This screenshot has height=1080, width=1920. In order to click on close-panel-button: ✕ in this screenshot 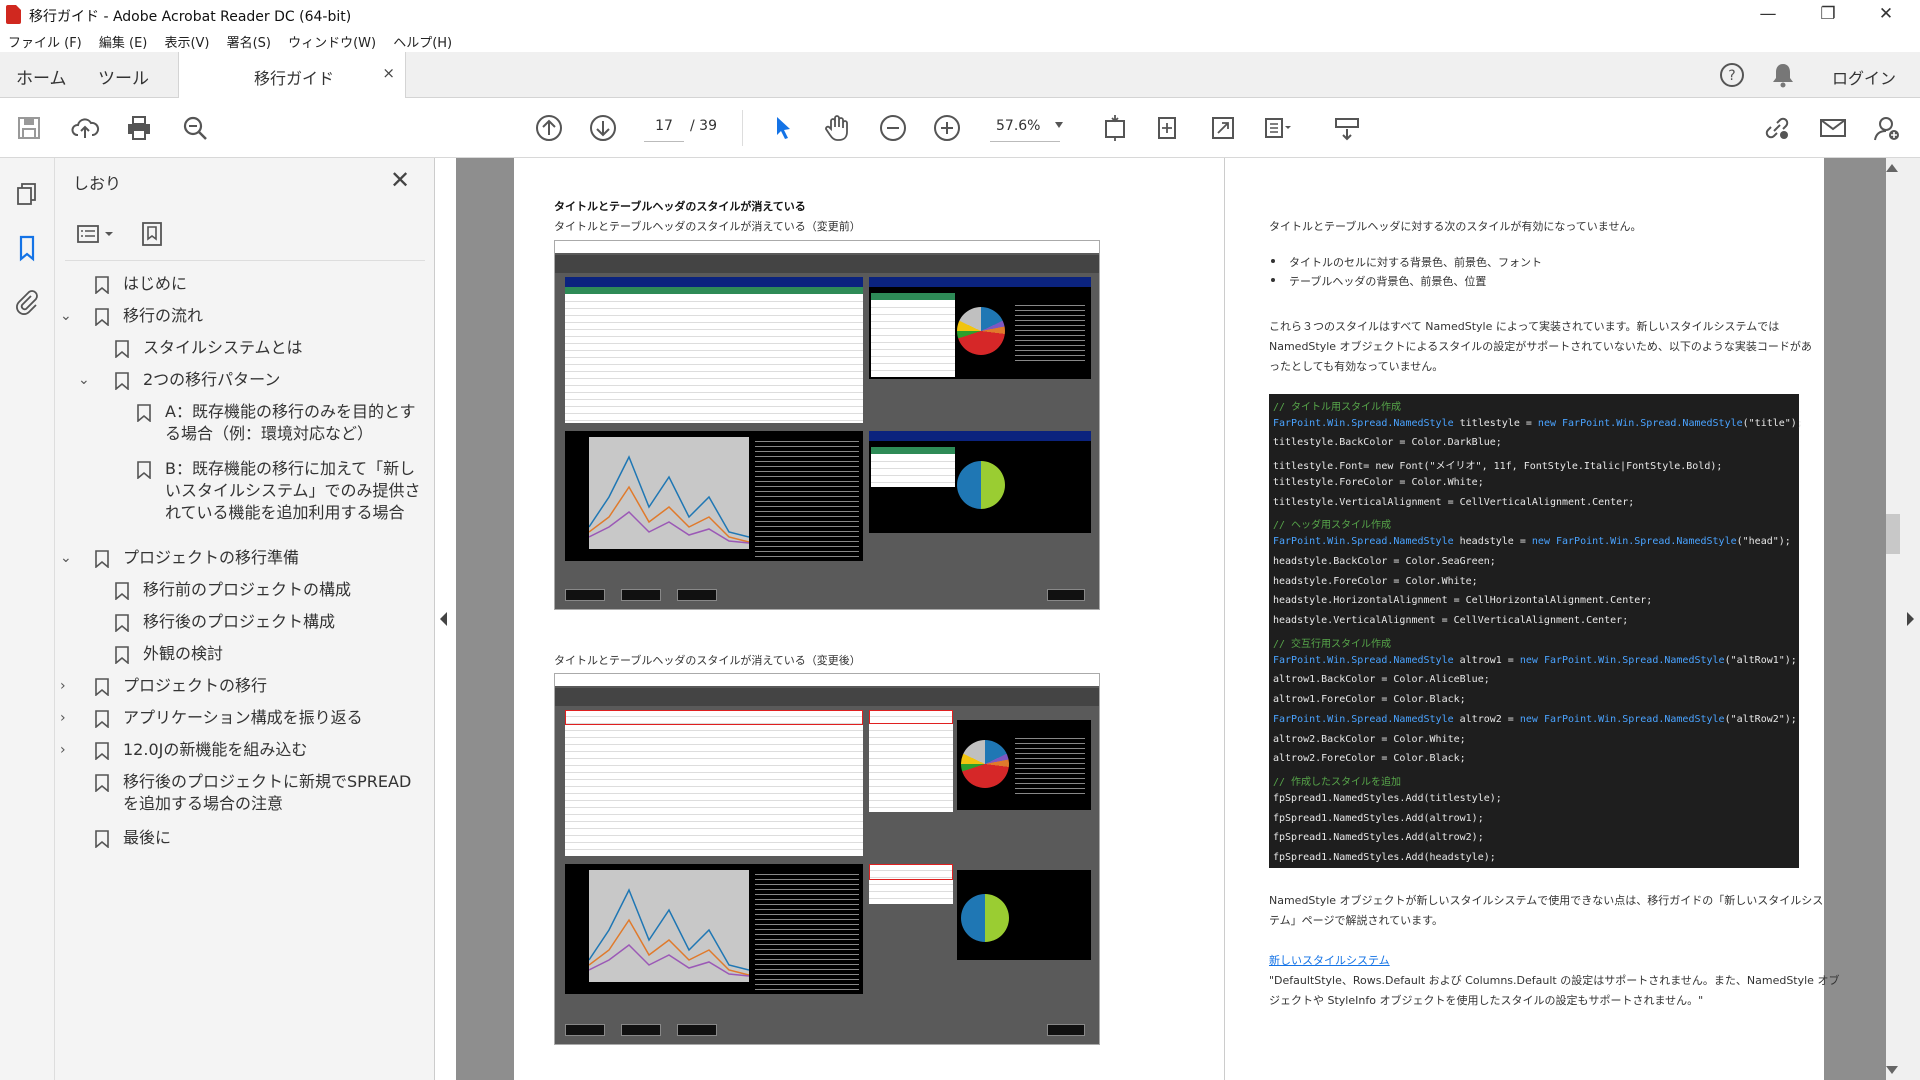, I will do `click(400, 180)`.